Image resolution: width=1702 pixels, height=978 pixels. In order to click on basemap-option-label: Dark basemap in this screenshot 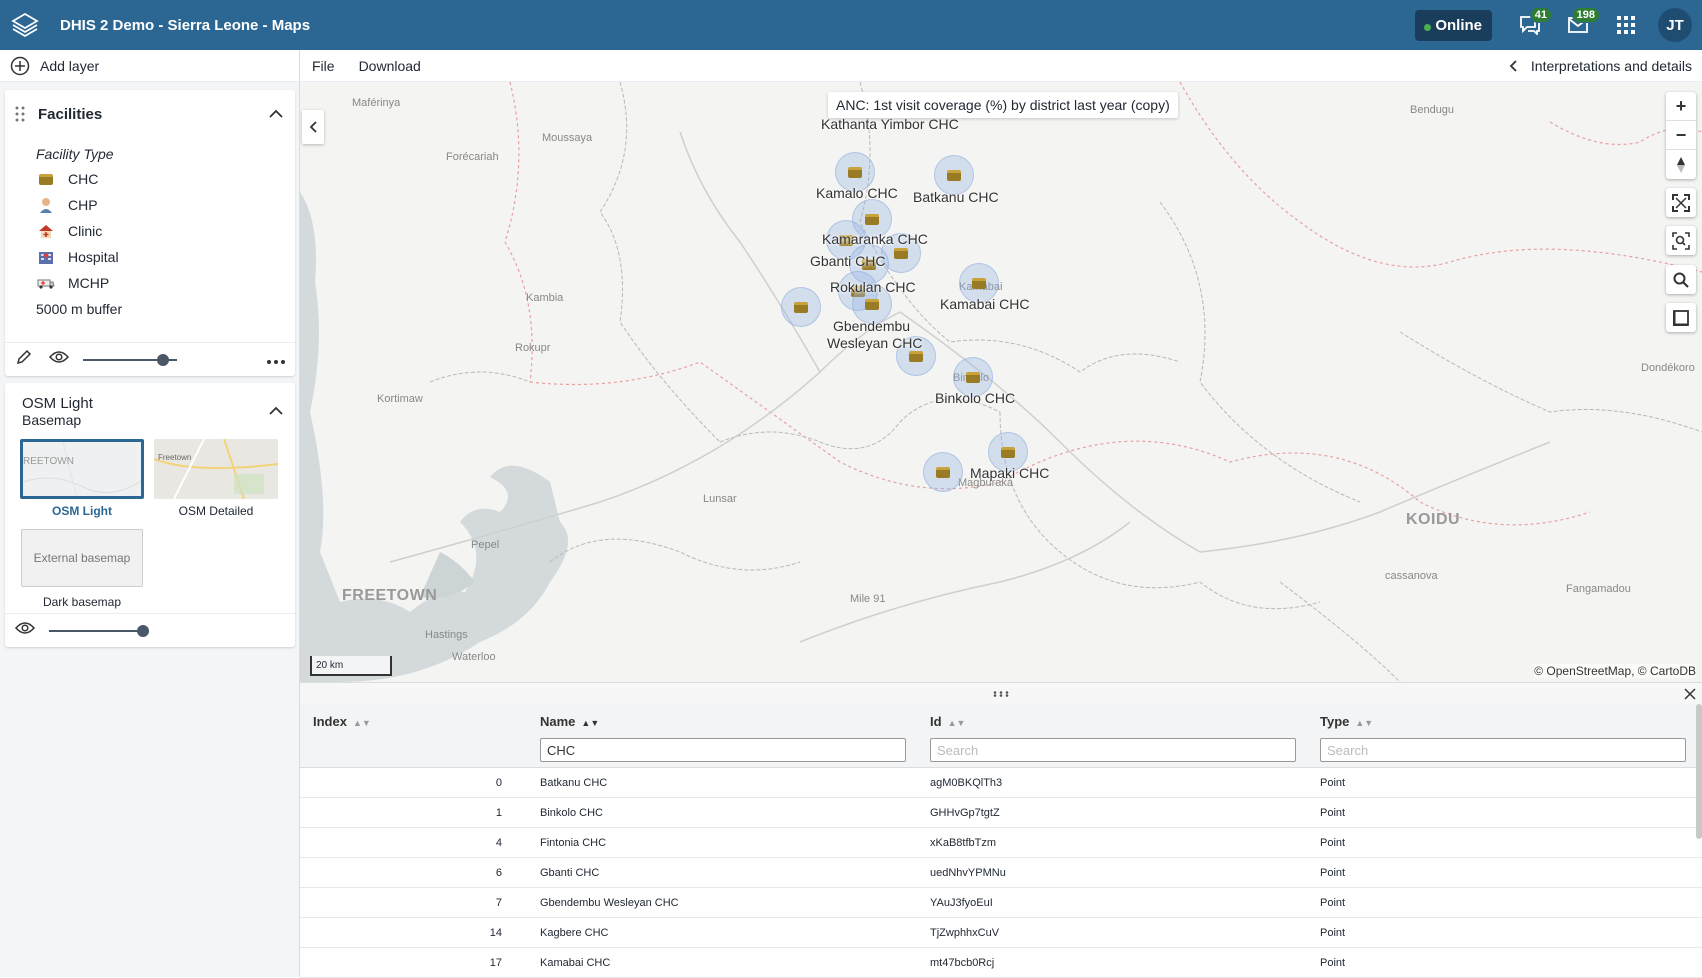, I will do `click(82, 602)`.